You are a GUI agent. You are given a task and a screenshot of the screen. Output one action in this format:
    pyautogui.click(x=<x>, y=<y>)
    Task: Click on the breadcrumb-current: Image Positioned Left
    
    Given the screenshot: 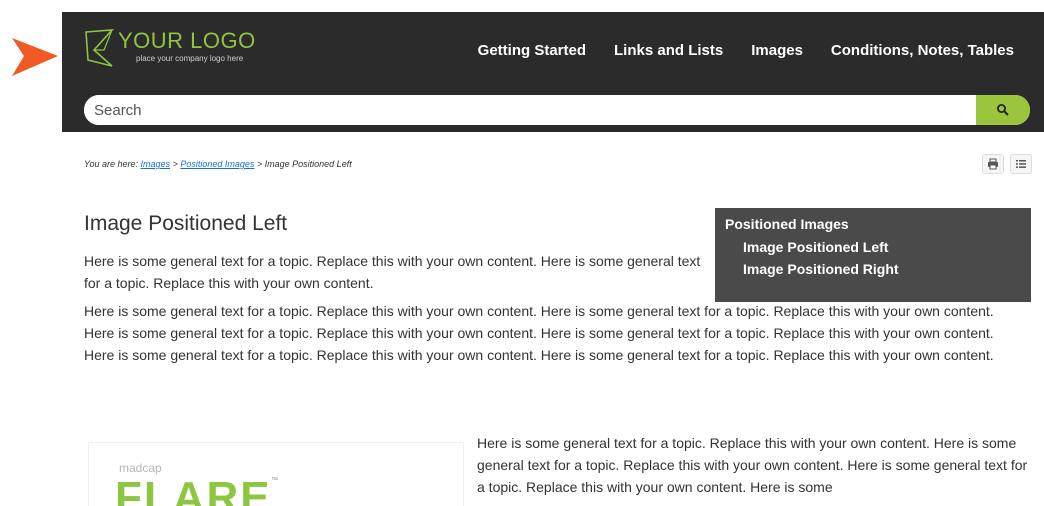 What is the action you would take?
    pyautogui.click(x=308, y=164)
    